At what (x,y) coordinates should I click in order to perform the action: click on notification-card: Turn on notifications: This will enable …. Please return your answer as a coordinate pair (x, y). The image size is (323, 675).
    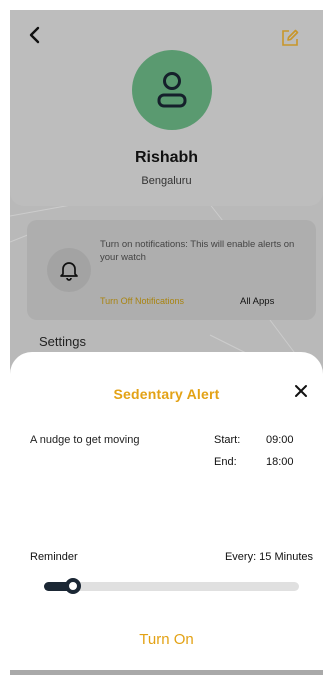
    Looking at the image, I should click on (171, 270).